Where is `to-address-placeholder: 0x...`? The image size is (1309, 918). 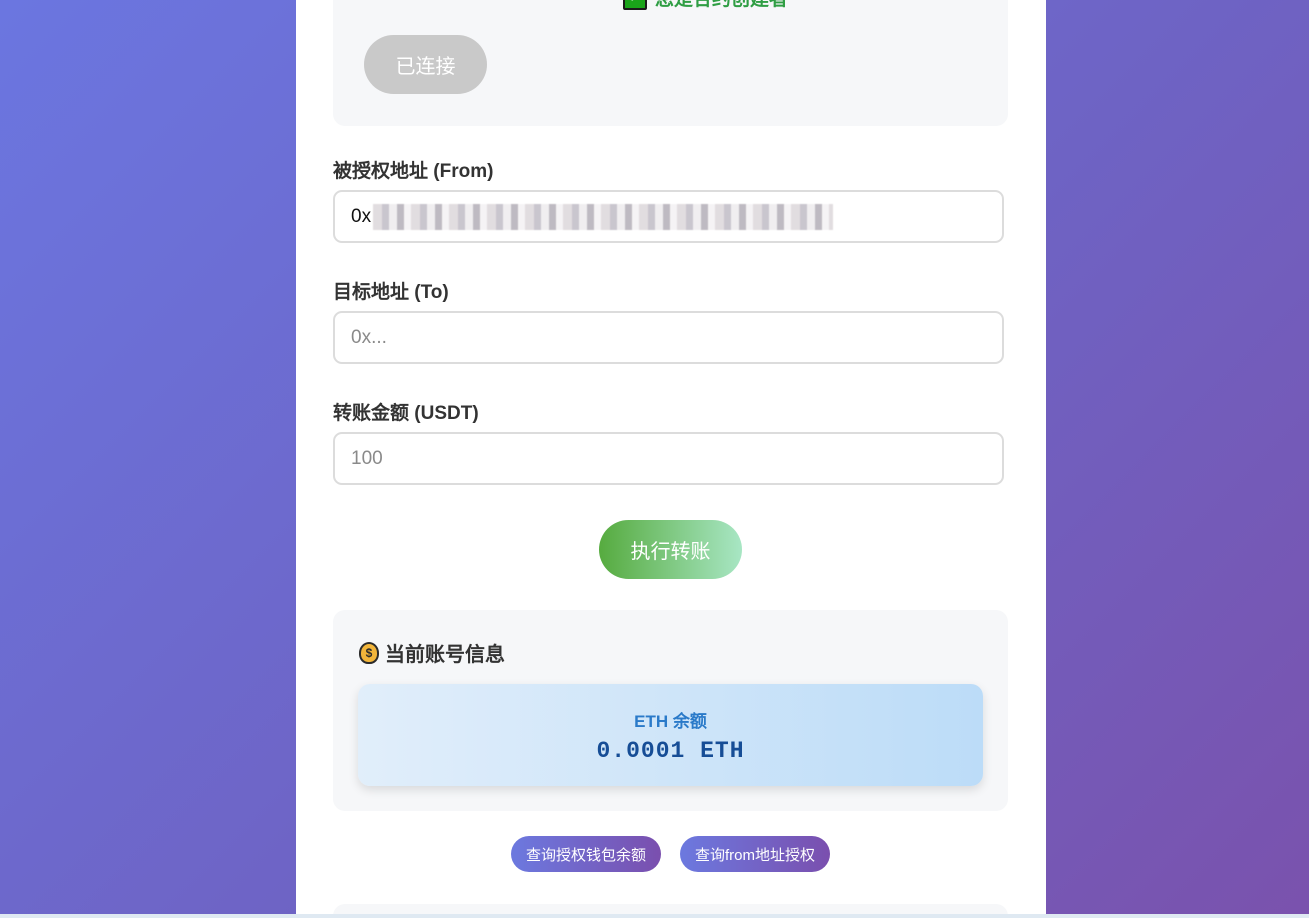
to-address-placeholder: 0x... is located at coordinates (369, 337).